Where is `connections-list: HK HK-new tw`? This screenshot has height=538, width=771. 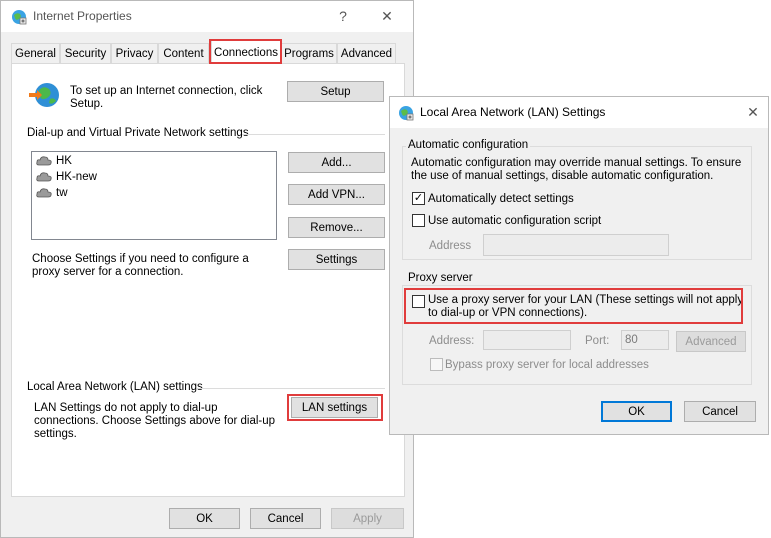 connections-list: HK HK-new tw is located at coordinates (154, 195).